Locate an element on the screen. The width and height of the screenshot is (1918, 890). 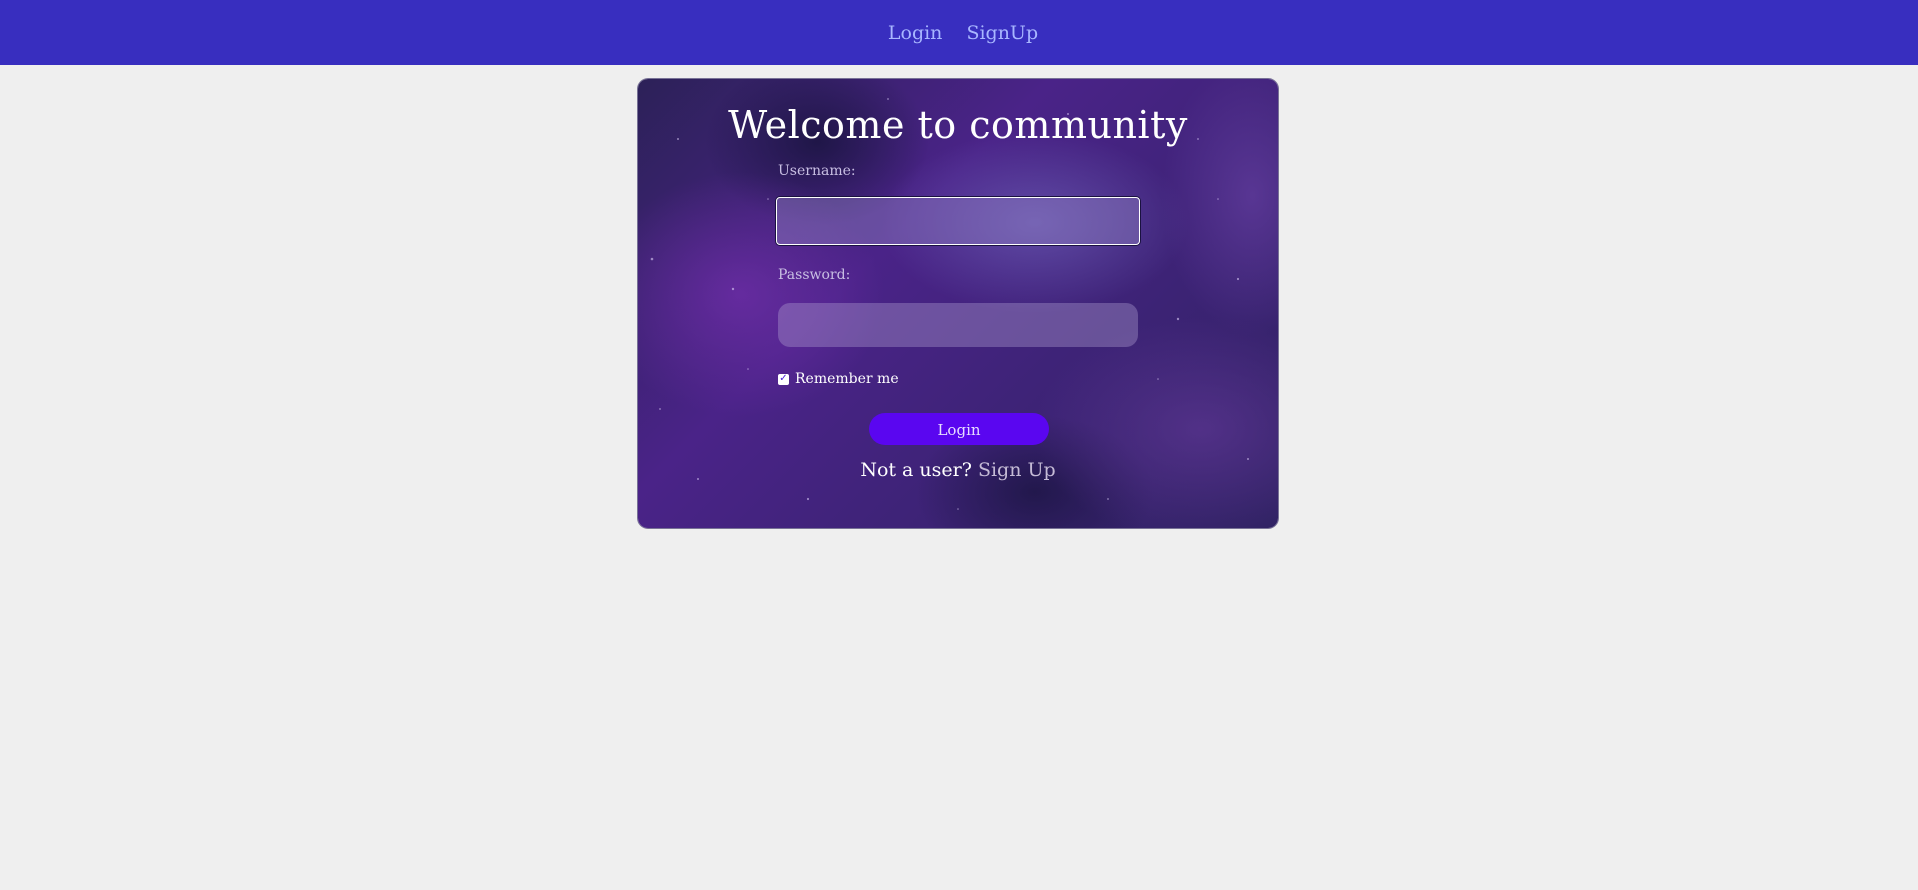
remember-me-label: Remember me is located at coordinates (847, 379).